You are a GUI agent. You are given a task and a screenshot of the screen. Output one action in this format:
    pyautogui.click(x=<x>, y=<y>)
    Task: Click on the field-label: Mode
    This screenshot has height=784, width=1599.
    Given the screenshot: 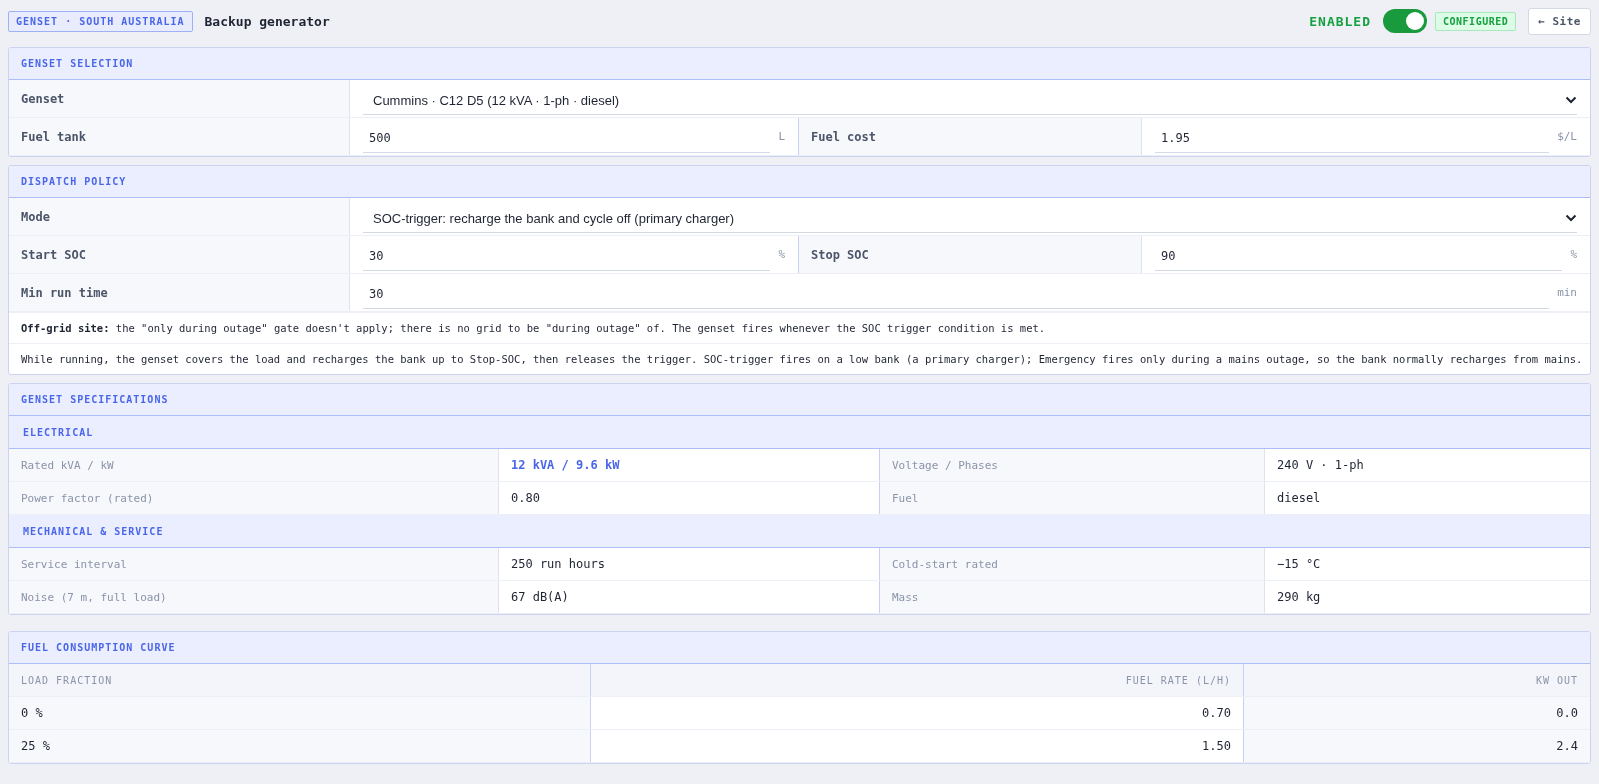 What is the action you would take?
    pyautogui.click(x=179, y=216)
    